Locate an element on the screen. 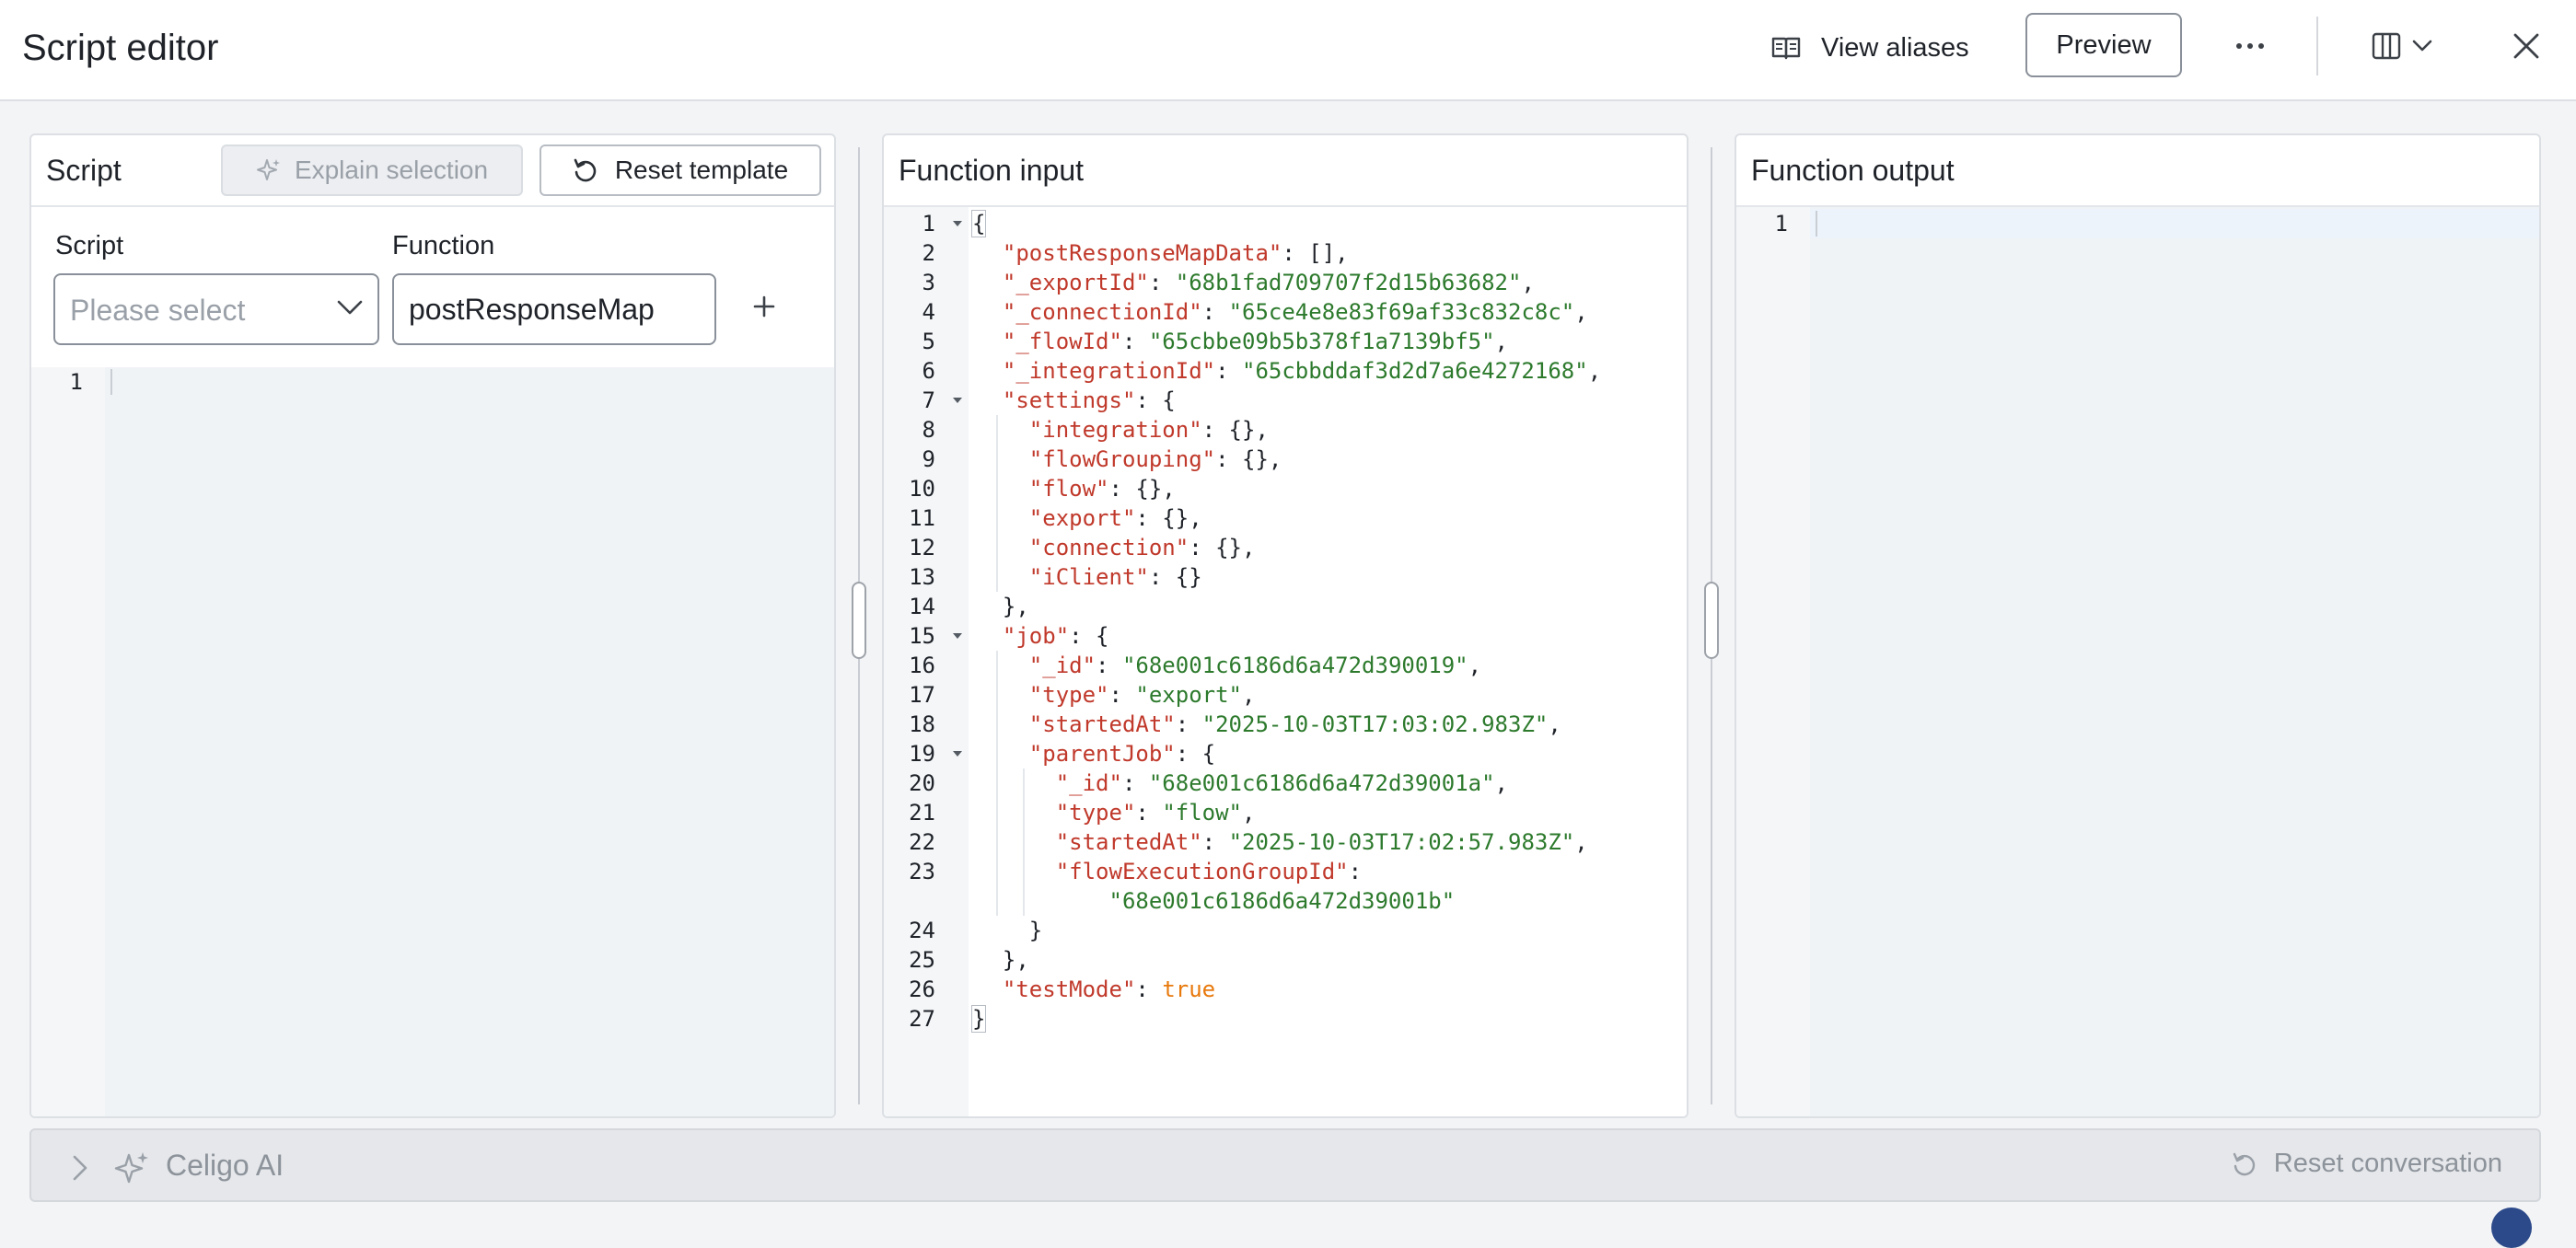 The width and height of the screenshot is (2576, 1248). reset-conversation-label: Reset conversation is located at coordinates (2387, 1163).